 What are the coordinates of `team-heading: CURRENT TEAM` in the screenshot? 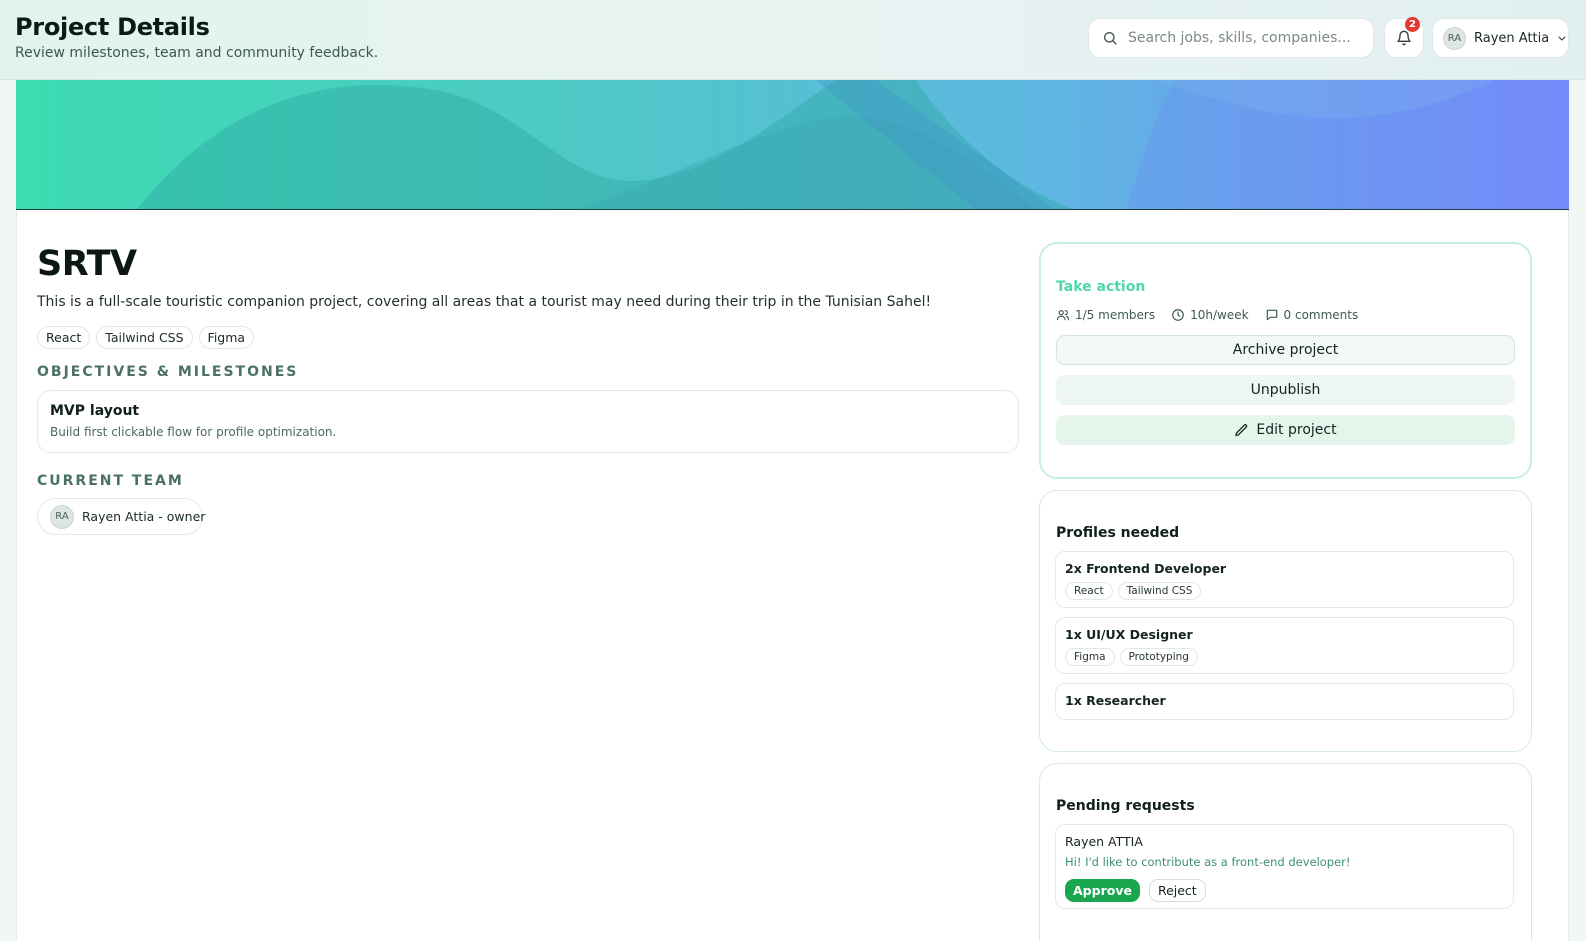 It's located at (110, 481).